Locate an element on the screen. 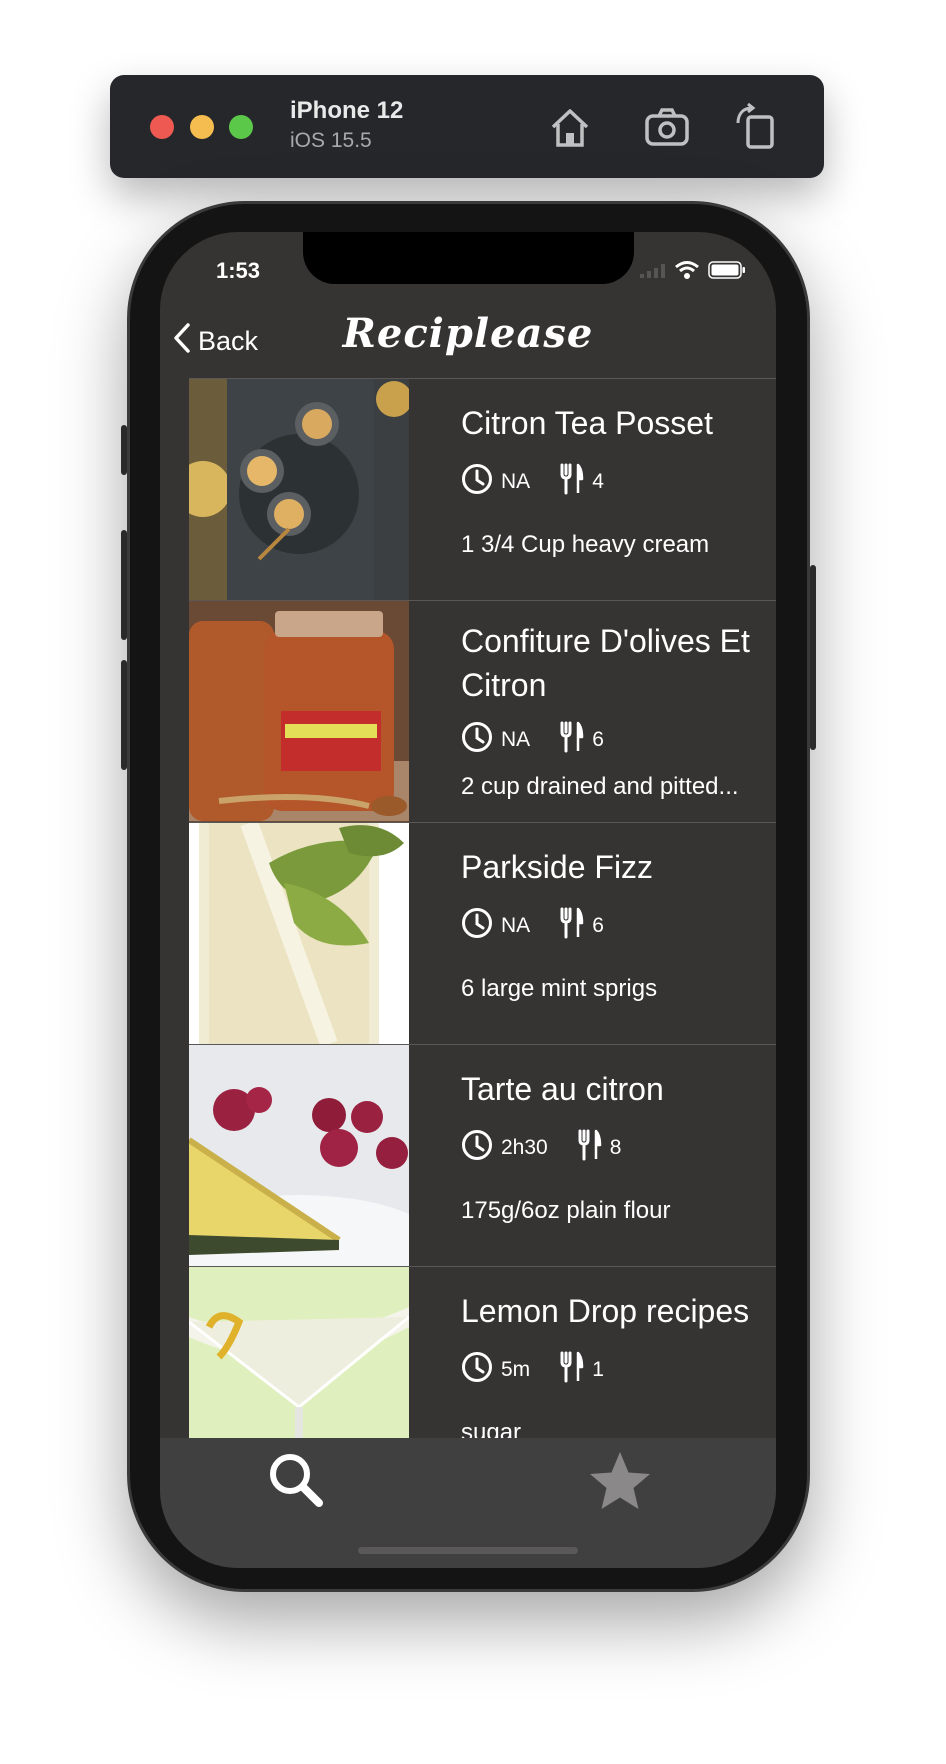 This screenshot has width=946, height=1764. recipe-info: Lemon Drop recipes 5m 1 sugar is located at coordinates (592, 1352).